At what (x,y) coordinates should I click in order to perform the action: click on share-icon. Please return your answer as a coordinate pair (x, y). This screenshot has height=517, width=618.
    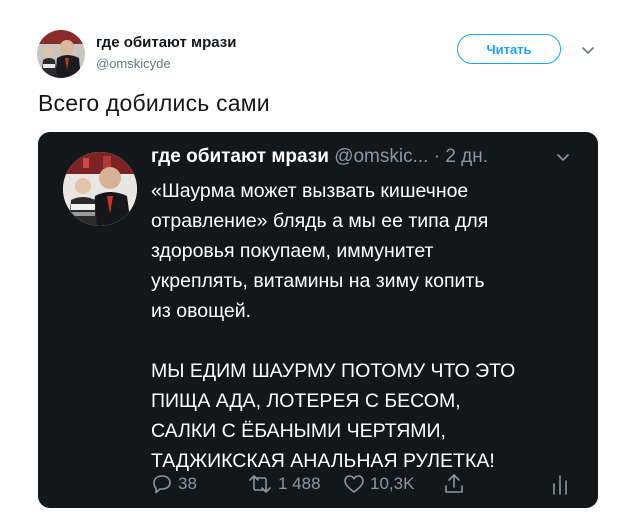
    Looking at the image, I should click on (454, 484).